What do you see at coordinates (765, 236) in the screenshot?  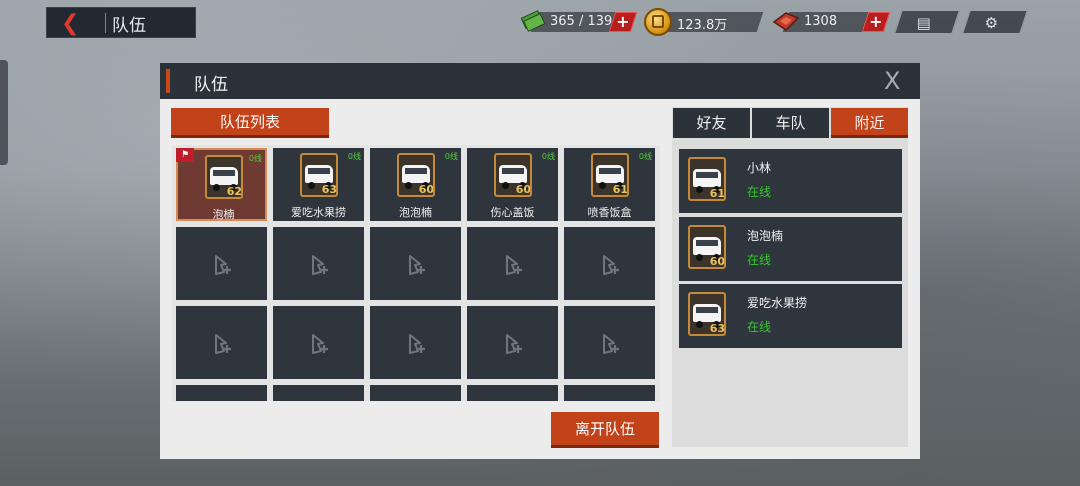 I see `player-name: 泡泡楠` at bounding box center [765, 236].